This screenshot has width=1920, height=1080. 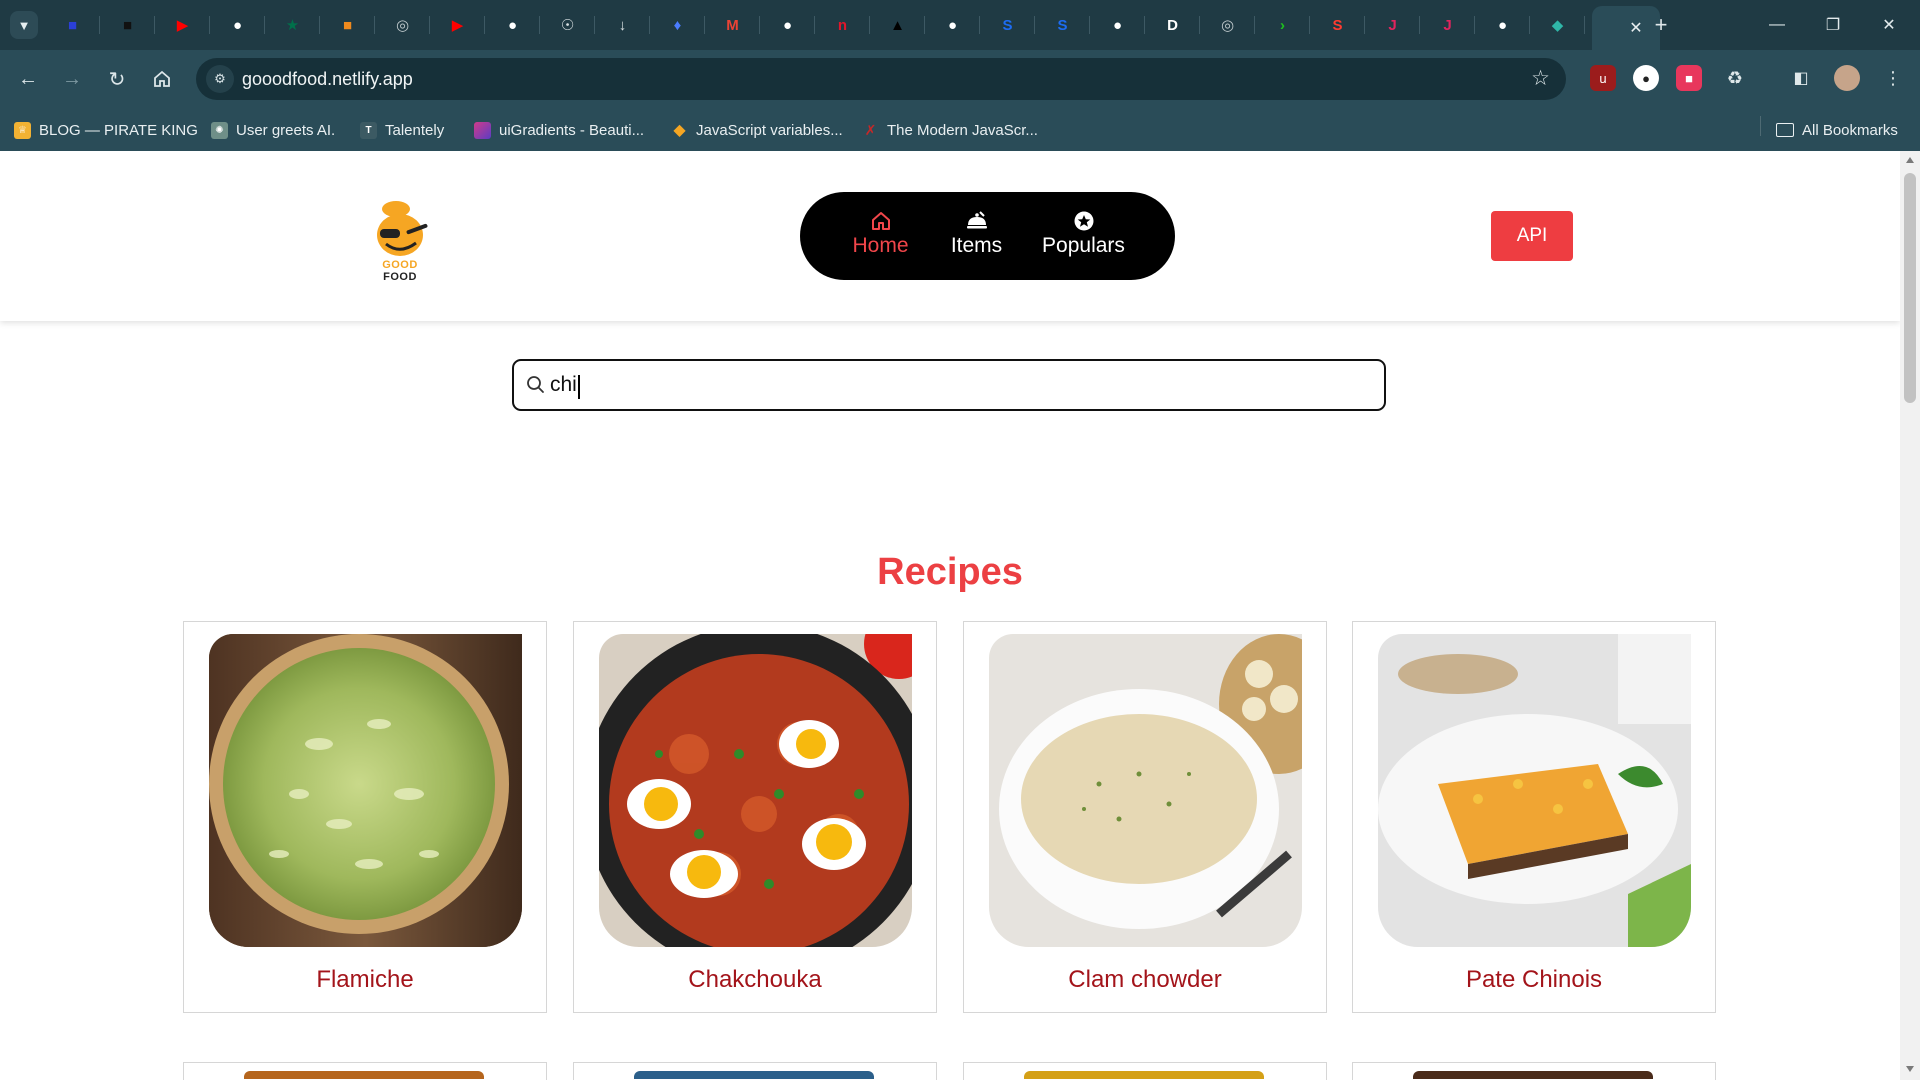 What do you see at coordinates (117, 79) in the screenshot?
I see `reload-button: ↻` at bounding box center [117, 79].